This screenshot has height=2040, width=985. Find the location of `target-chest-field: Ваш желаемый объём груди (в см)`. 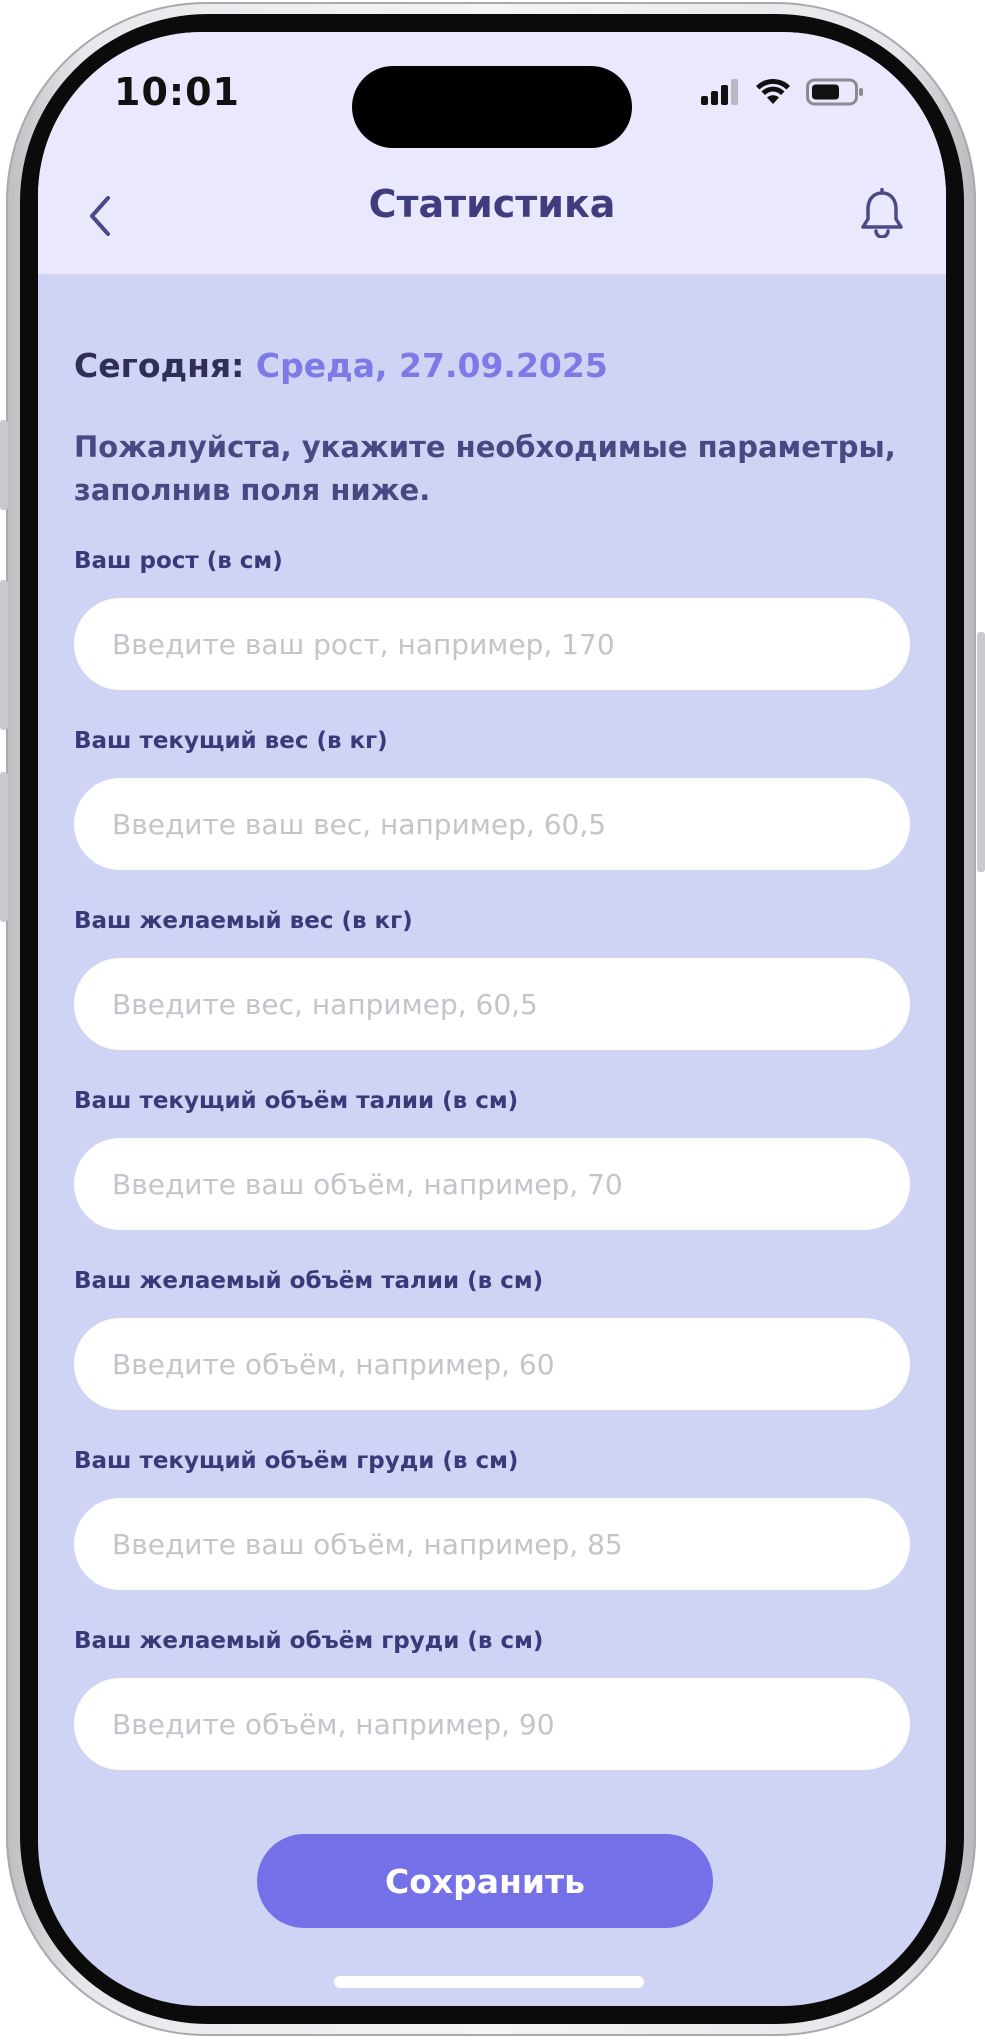

target-chest-field: Ваш желаемый объём груди (в см) is located at coordinates (492, 1698).